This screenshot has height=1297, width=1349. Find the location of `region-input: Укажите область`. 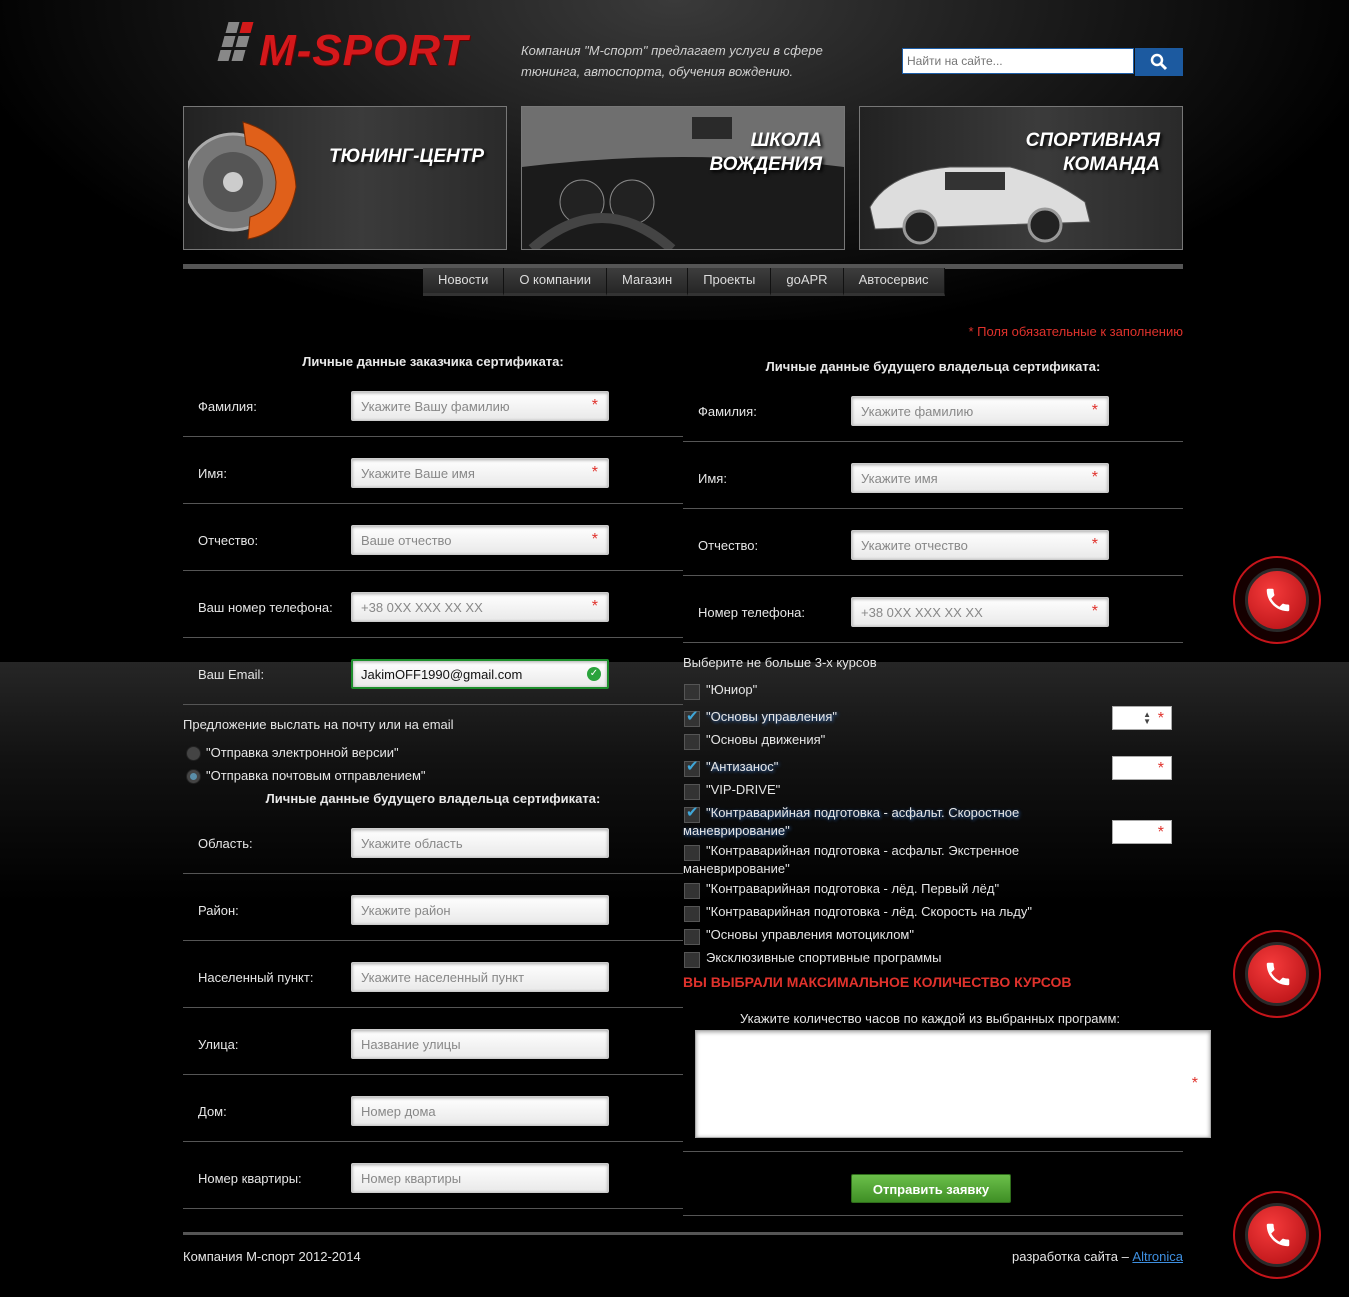

region-input: Укажите область is located at coordinates (480, 843).